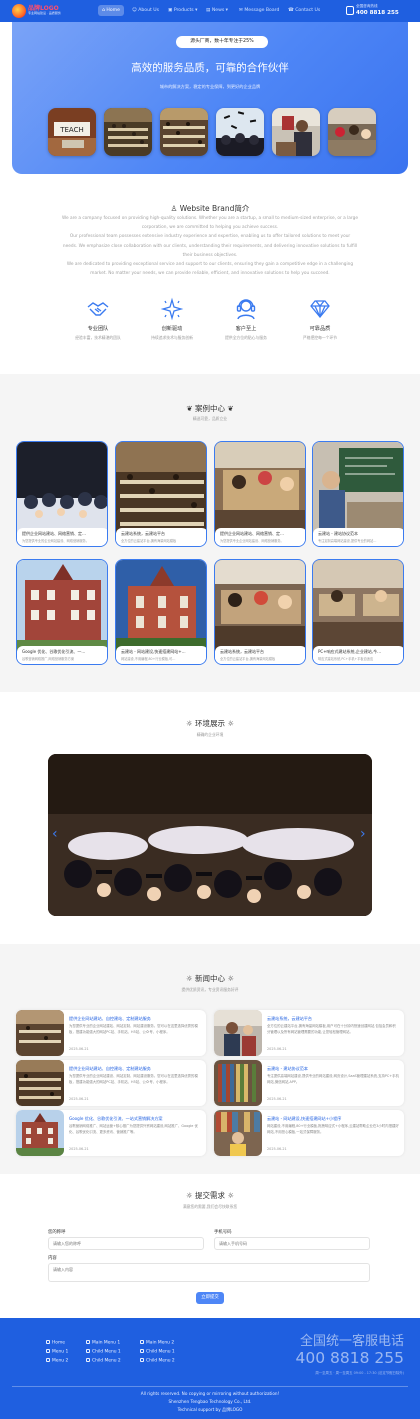  I want to click on feature-reliable-quality: 可靠品质 严格把控每一个环节, so click(320, 319).